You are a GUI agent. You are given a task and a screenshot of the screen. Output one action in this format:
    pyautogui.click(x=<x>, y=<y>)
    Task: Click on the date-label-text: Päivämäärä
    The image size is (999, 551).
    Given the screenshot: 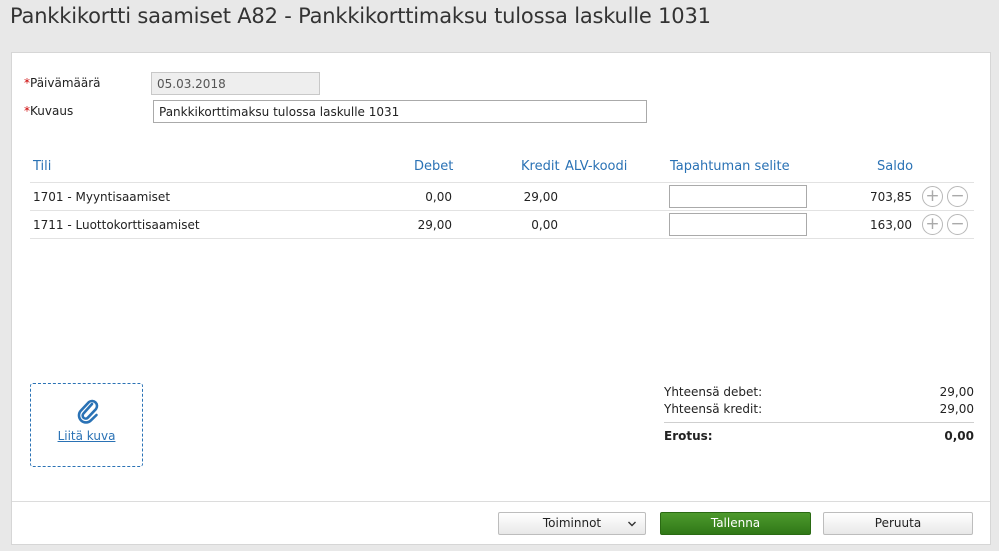 What is the action you would take?
    pyautogui.click(x=65, y=83)
    